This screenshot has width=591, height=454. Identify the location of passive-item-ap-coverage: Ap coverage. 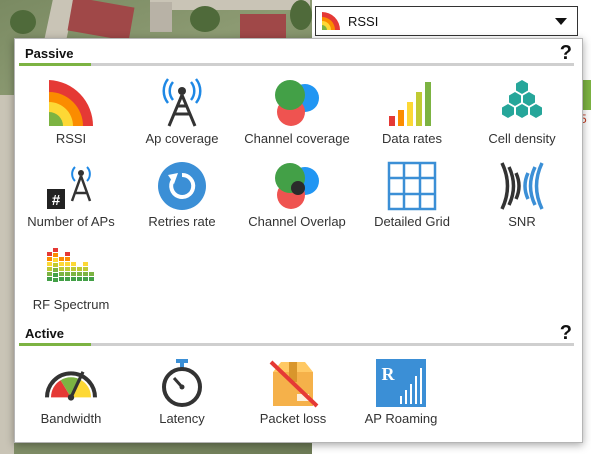
(182, 116).